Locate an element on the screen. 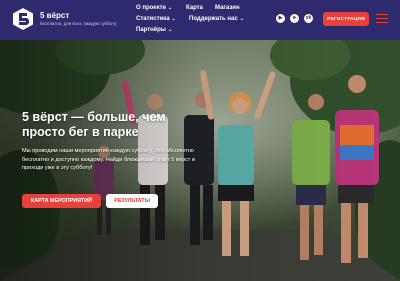 This screenshot has height=281, width=400. nav-about: О проекте ⌄ is located at coordinates (154, 8).